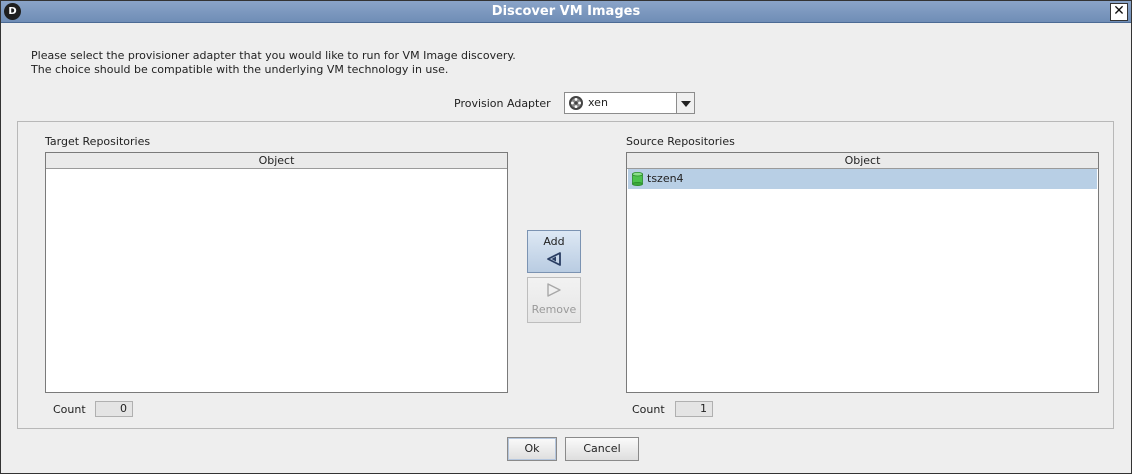 The height and width of the screenshot is (474, 1132). What do you see at coordinates (680, 141) in the screenshot?
I see `source-repositories-label: Source Repositories` at bounding box center [680, 141].